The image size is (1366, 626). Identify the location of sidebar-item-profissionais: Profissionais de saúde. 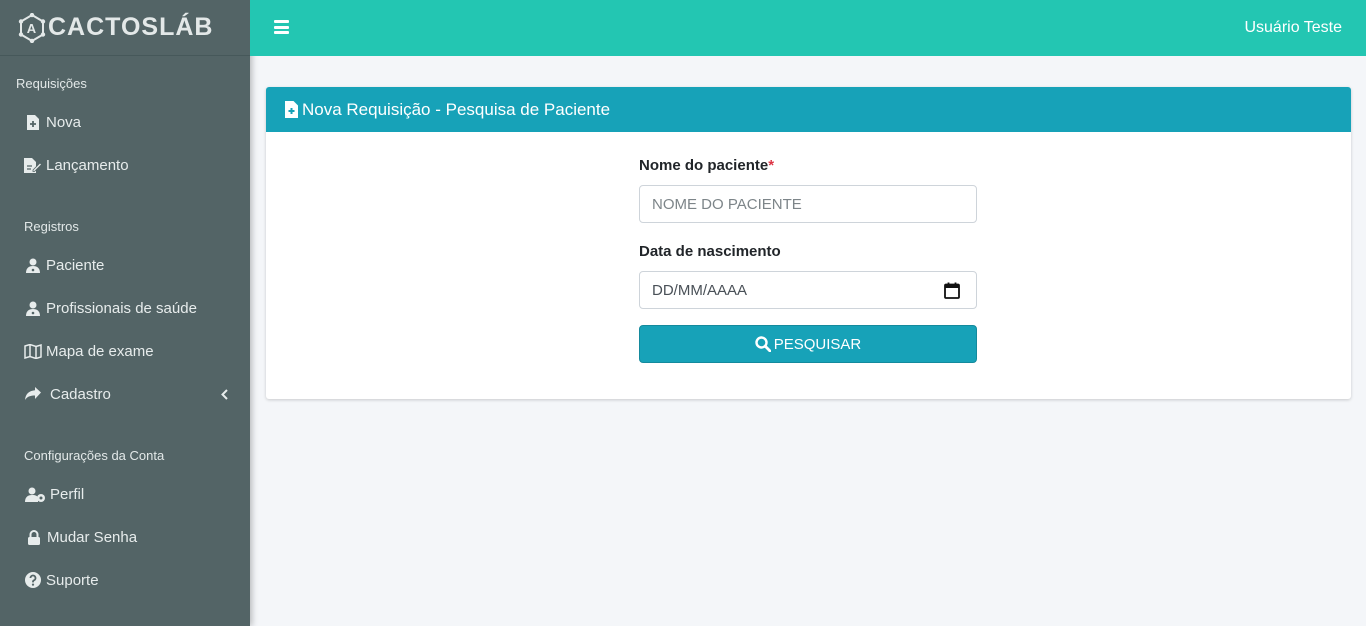
(129, 308).